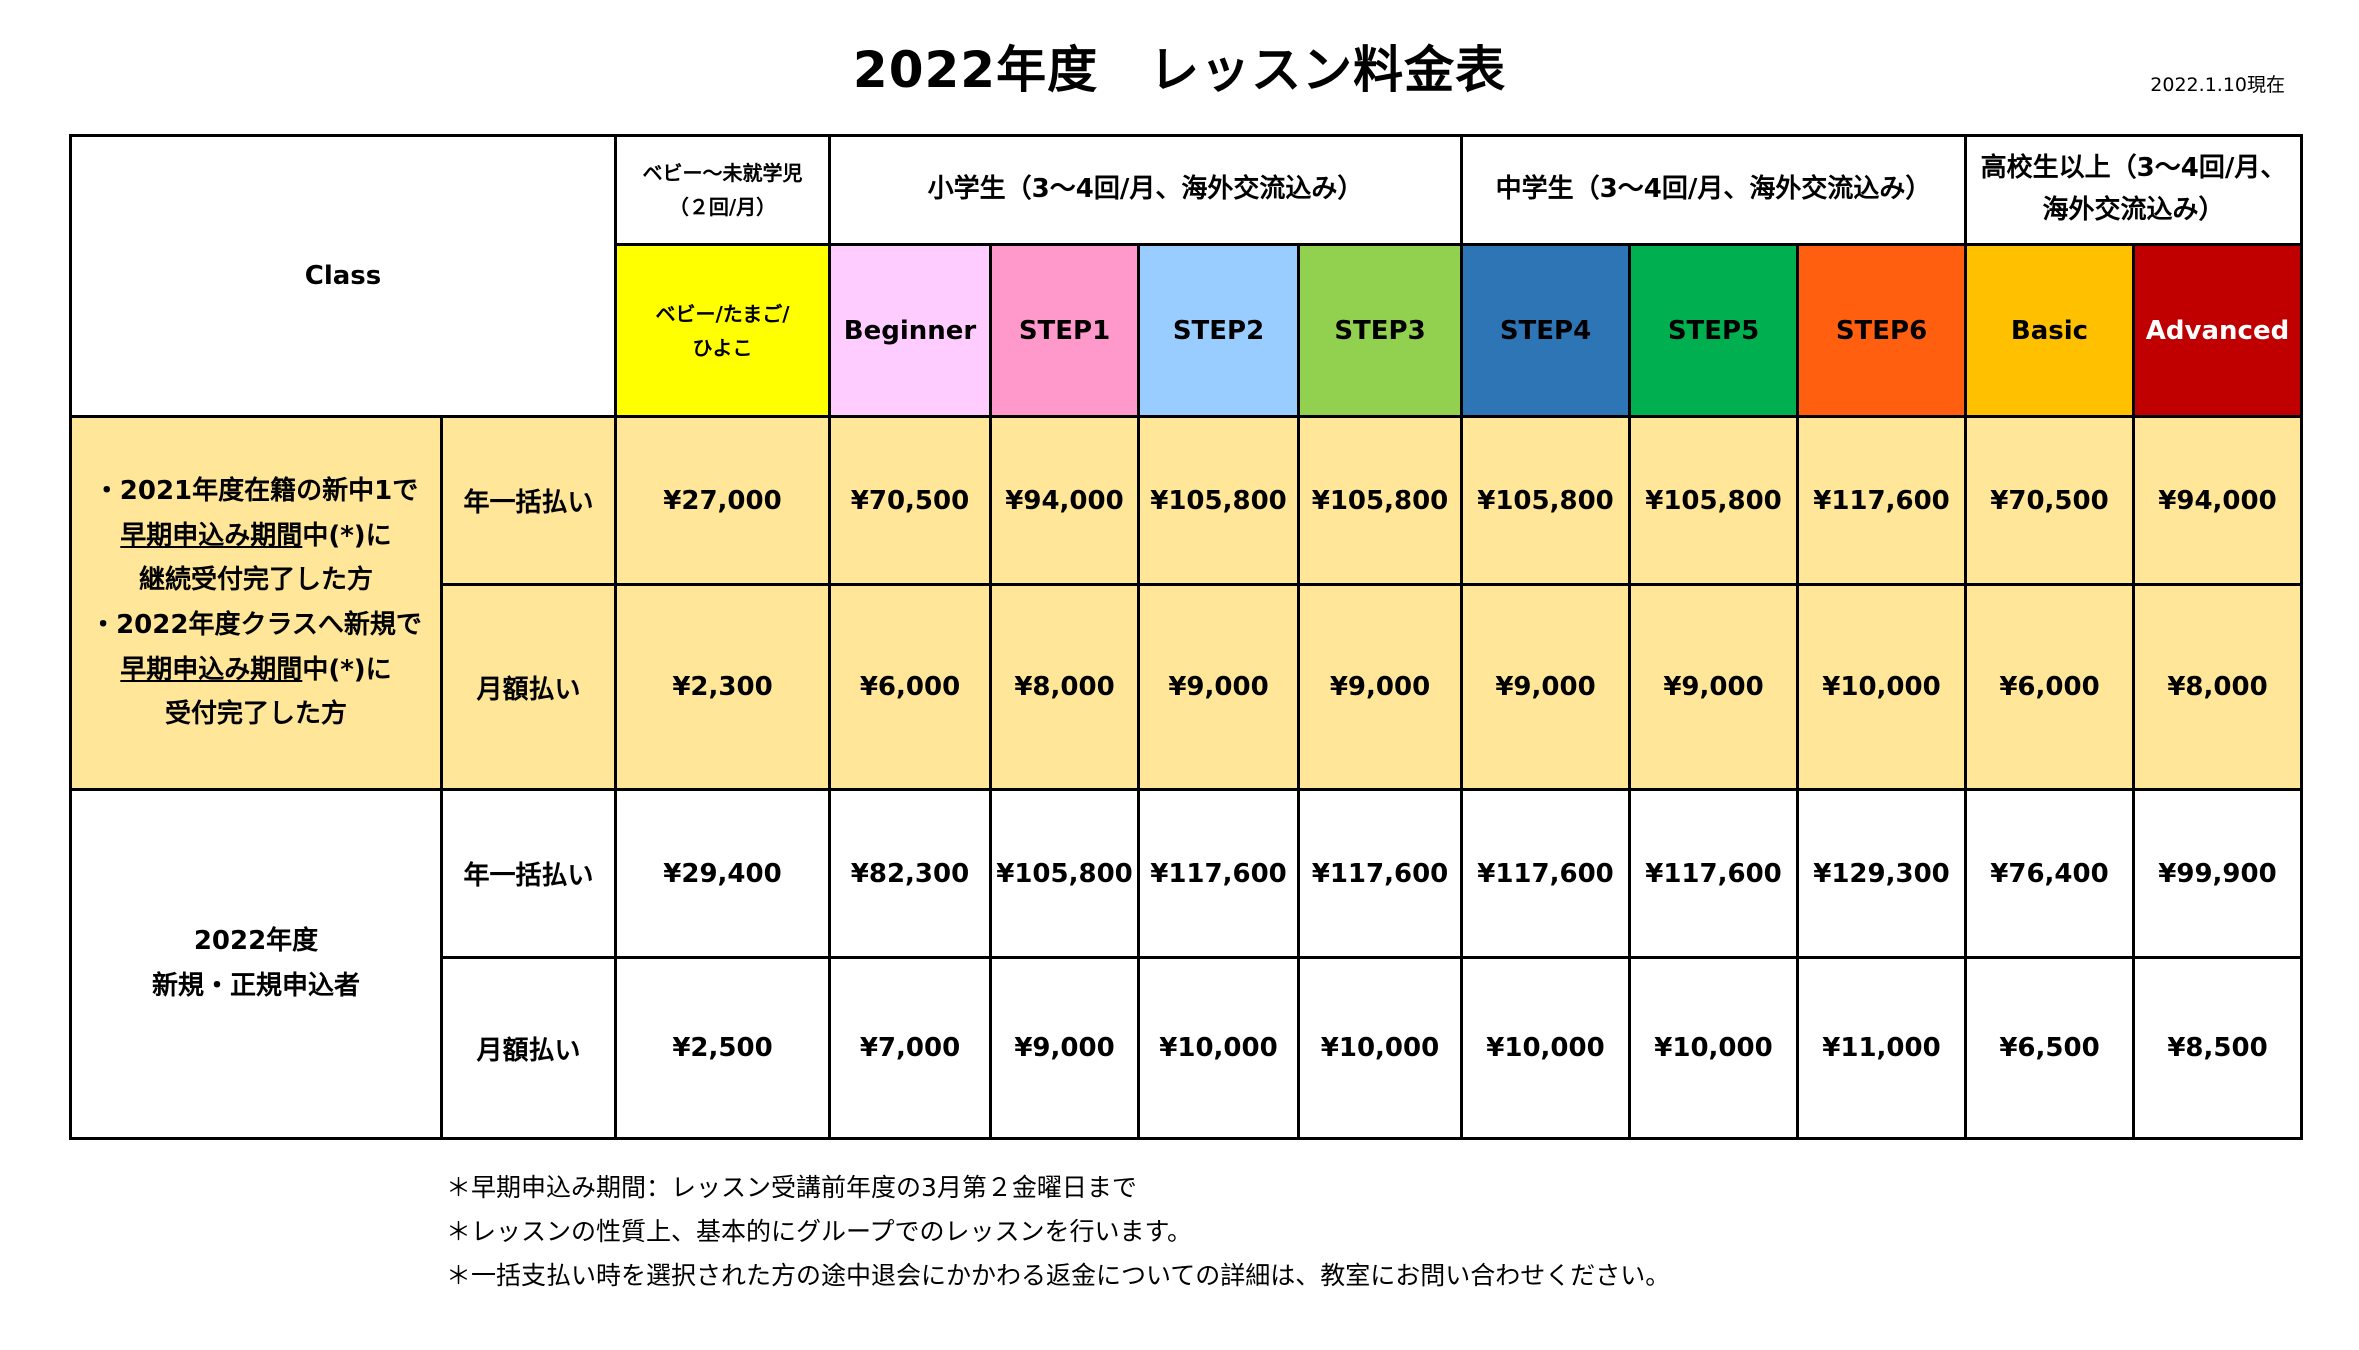 Image resolution: width=2359 pixels, height=1350 pixels. What do you see at coordinates (1713, 190) in the screenshot?
I see `group-header-junior-high: 中学生（3～4回/月、海外交流込み）` at bounding box center [1713, 190].